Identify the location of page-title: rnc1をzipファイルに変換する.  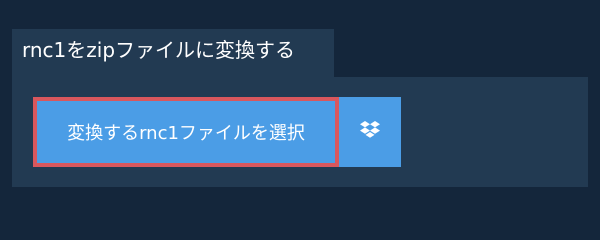
(173, 53).